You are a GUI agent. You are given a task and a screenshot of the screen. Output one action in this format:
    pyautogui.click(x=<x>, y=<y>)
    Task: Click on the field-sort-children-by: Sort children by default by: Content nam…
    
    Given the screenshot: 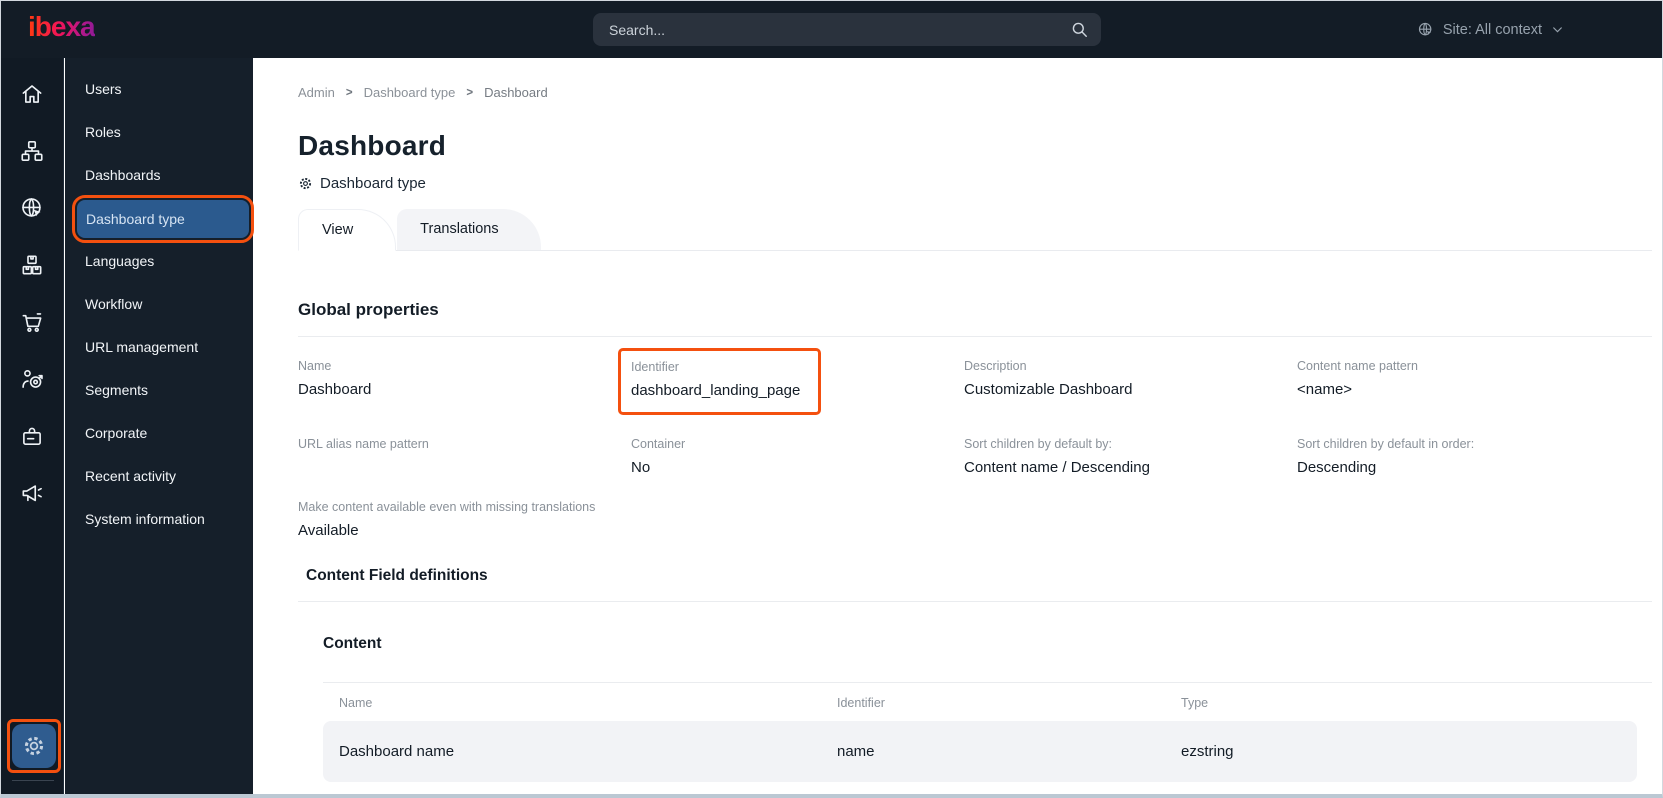 What is the action you would take?
    pyautogui.click(x=1057, y=456)
    